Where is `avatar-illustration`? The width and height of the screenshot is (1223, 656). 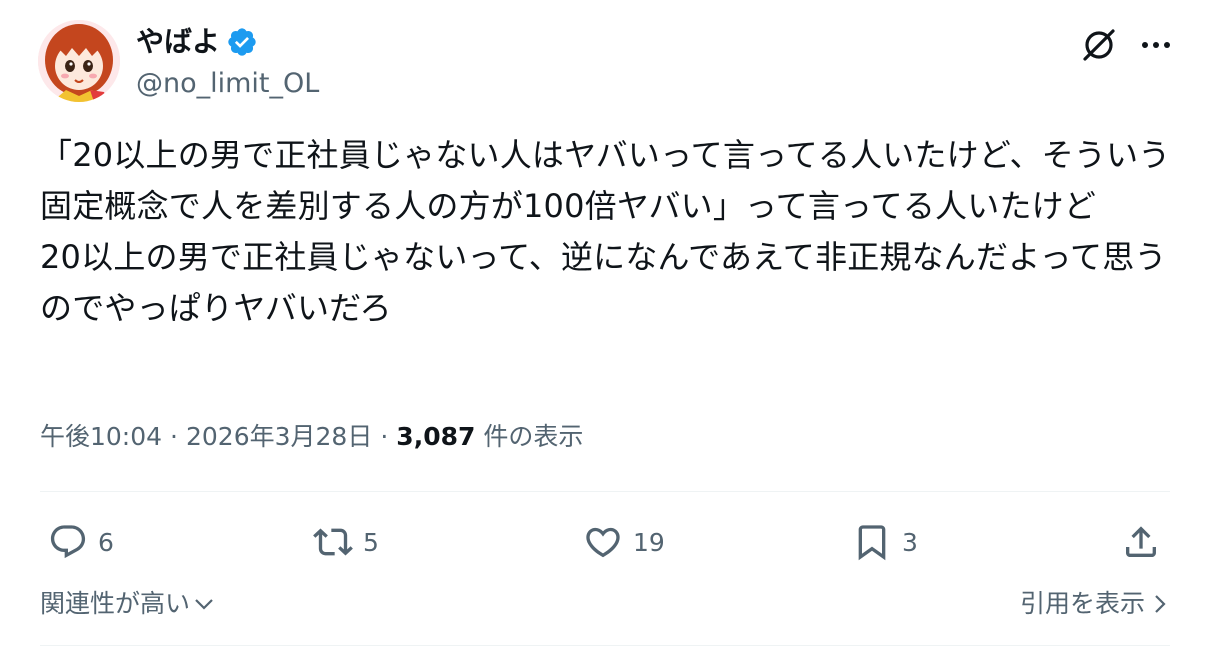 avatar-illustration is located at coordinates (79, 61).